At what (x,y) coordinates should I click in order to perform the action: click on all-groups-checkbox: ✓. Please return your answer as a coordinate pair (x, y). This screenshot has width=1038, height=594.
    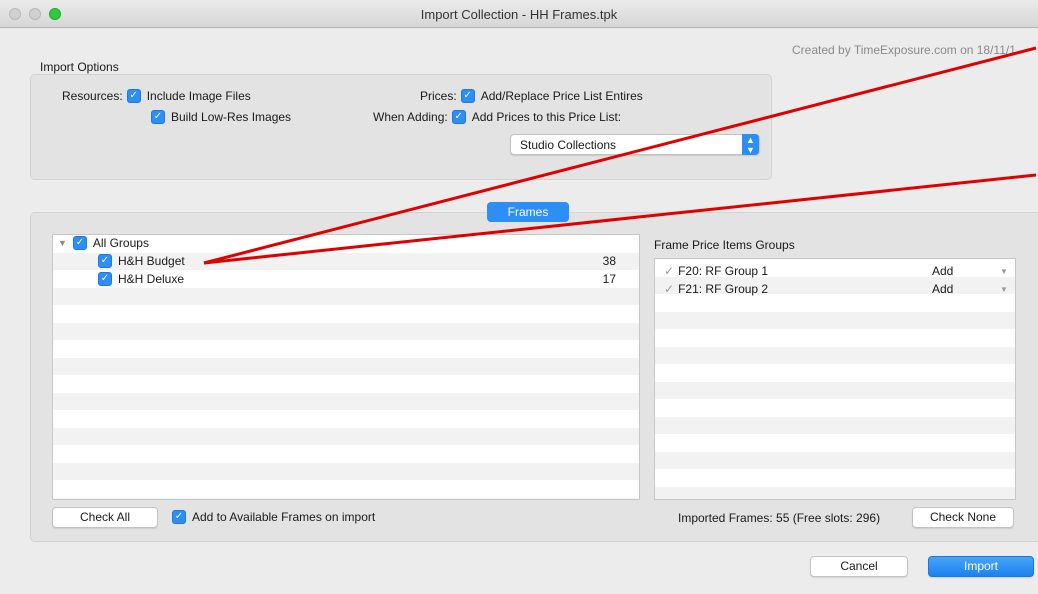
    Looking at the image, I should click on (79, 243).